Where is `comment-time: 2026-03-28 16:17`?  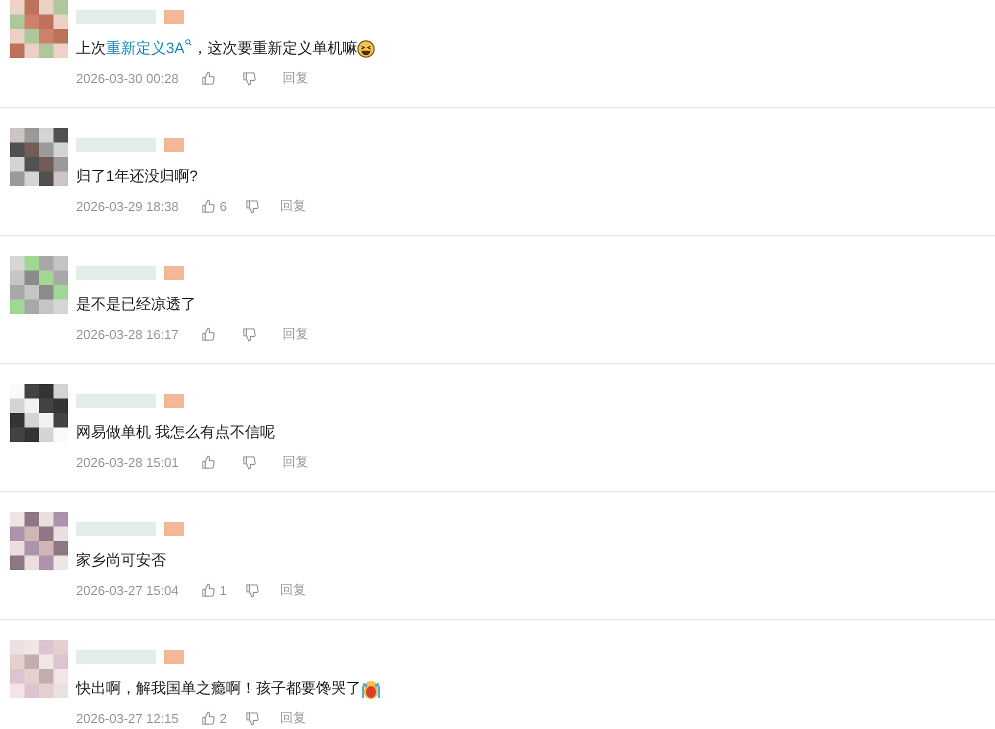
comment-time: 2026-03-28 16:17 is located at coordinates (127, 334).